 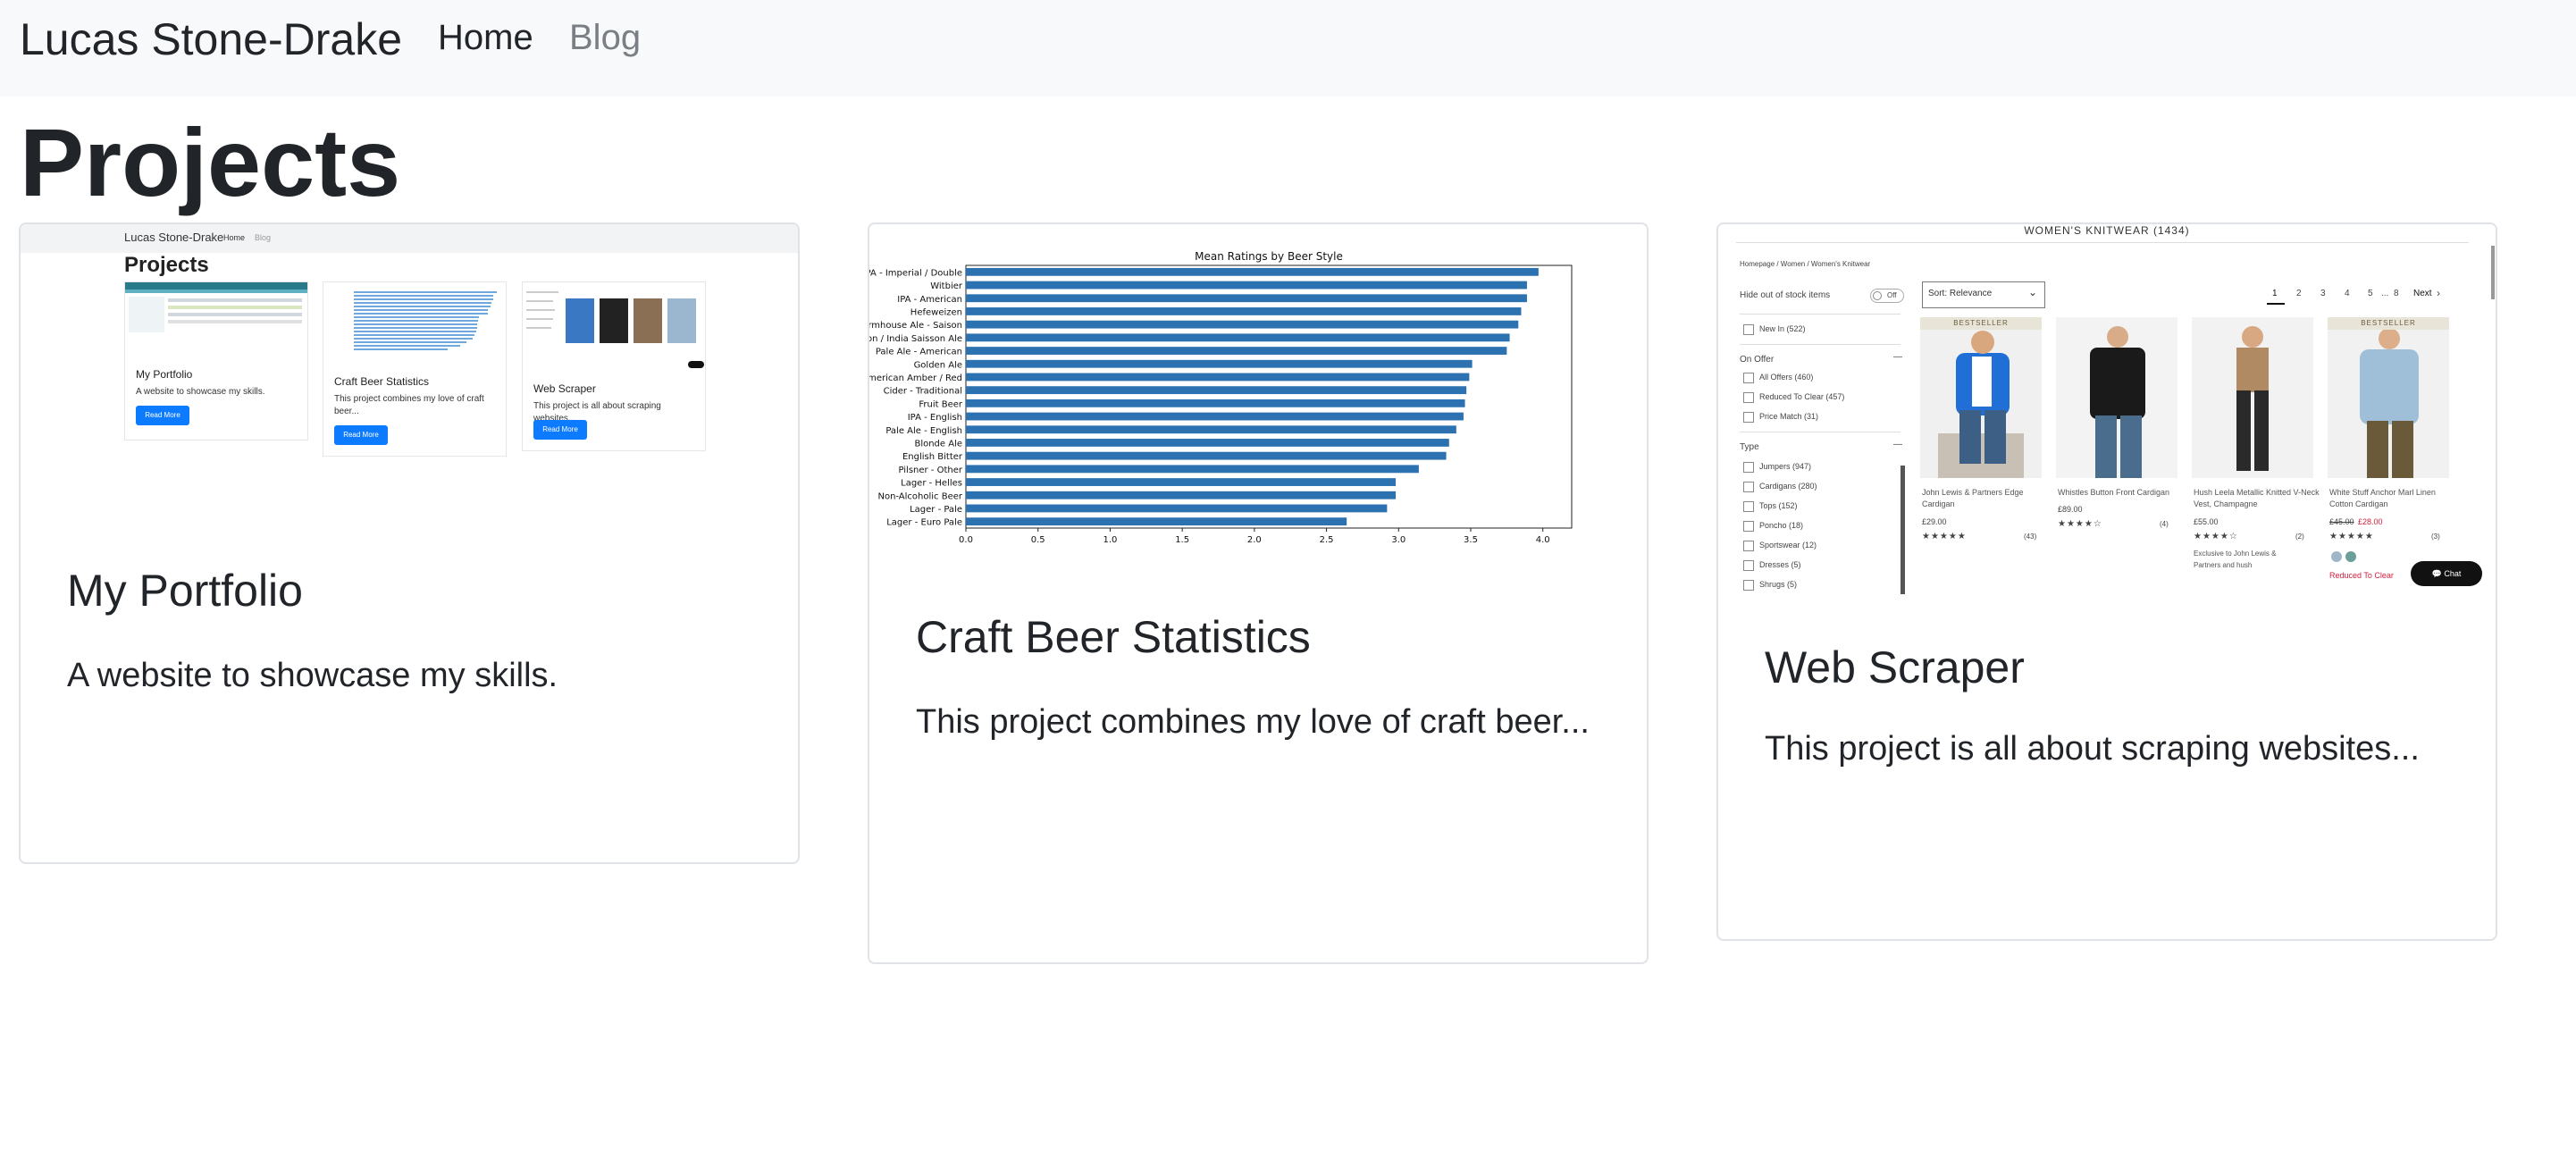 What do you see at coordinates (2164, 524) in the screenshot?
I see `review-count: (4)` at bounding box center [2164, 524].